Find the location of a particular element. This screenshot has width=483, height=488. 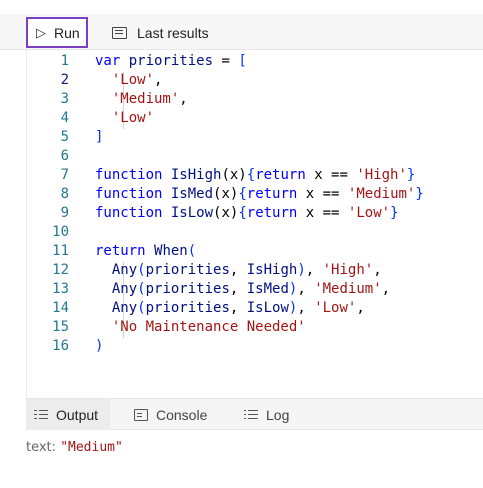

bottom-tabbar: Output Console Log is located at coordinates (254, 414).